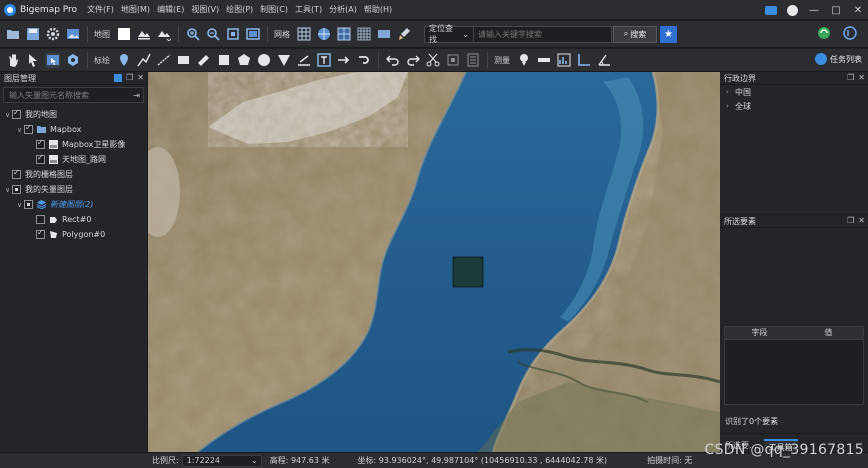  Describe the element at coordinates (203, 60) in the screenshot. I see `arrow-shape-icon` at that location.